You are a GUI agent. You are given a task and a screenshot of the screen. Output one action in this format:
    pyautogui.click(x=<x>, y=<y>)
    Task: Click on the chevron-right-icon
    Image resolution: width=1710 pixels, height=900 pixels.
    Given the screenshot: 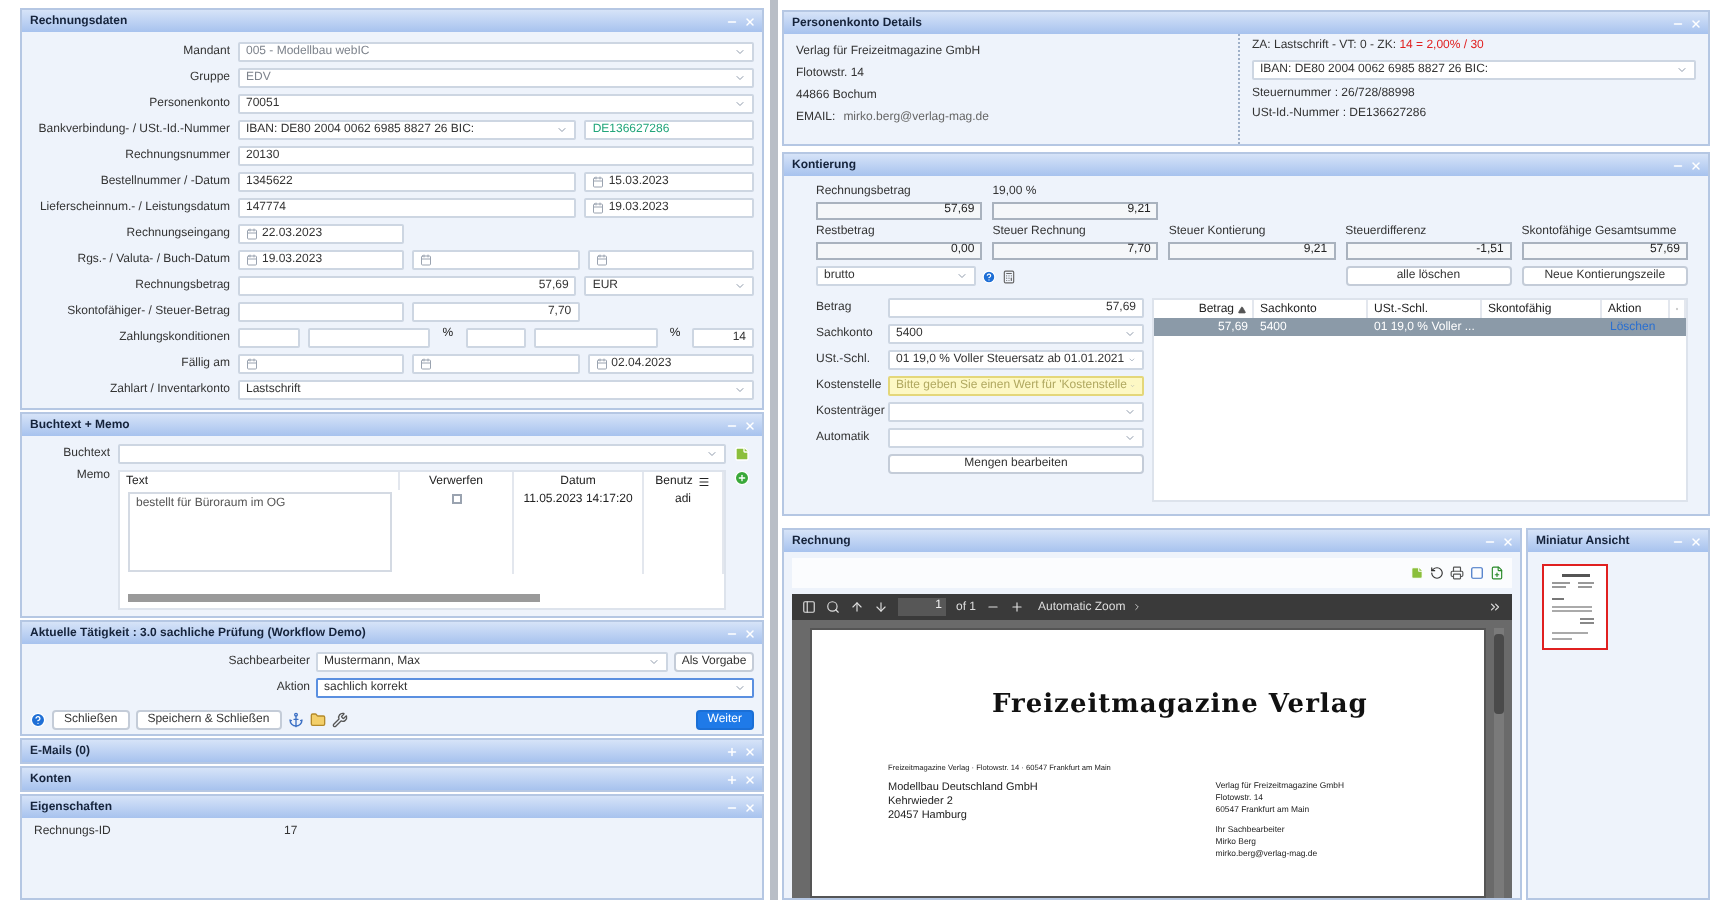 What is the action you would take?
    pyautogui.click(x=1136, y=607)
    